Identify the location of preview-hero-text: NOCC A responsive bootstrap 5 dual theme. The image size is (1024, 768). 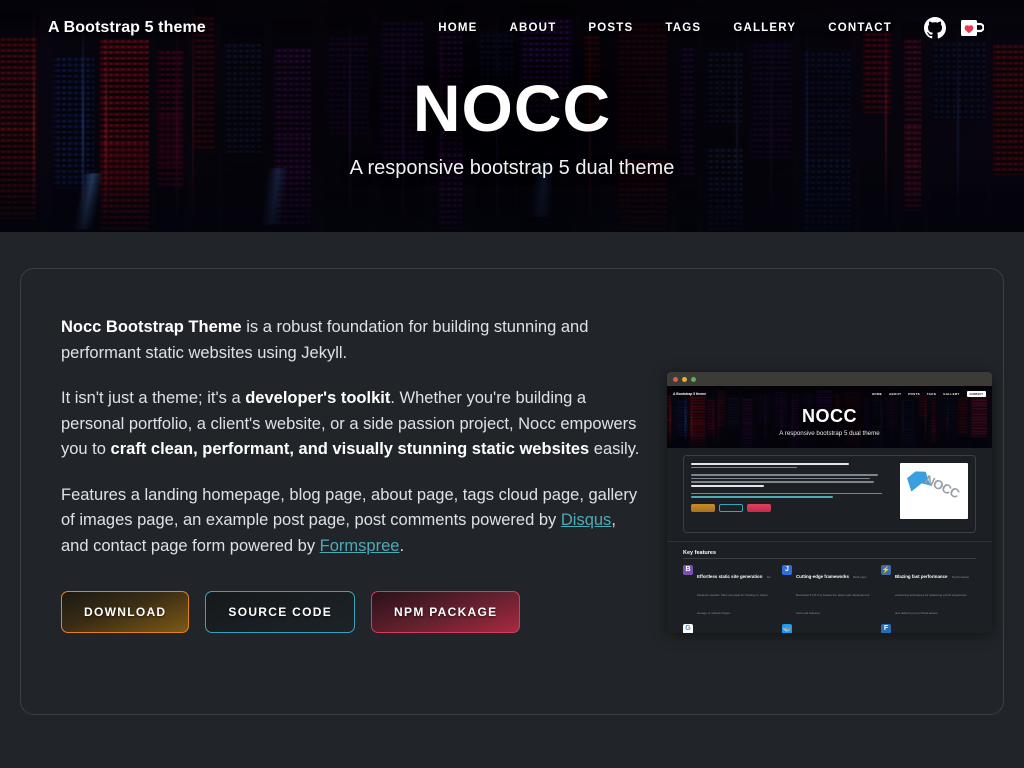
(829, 421).